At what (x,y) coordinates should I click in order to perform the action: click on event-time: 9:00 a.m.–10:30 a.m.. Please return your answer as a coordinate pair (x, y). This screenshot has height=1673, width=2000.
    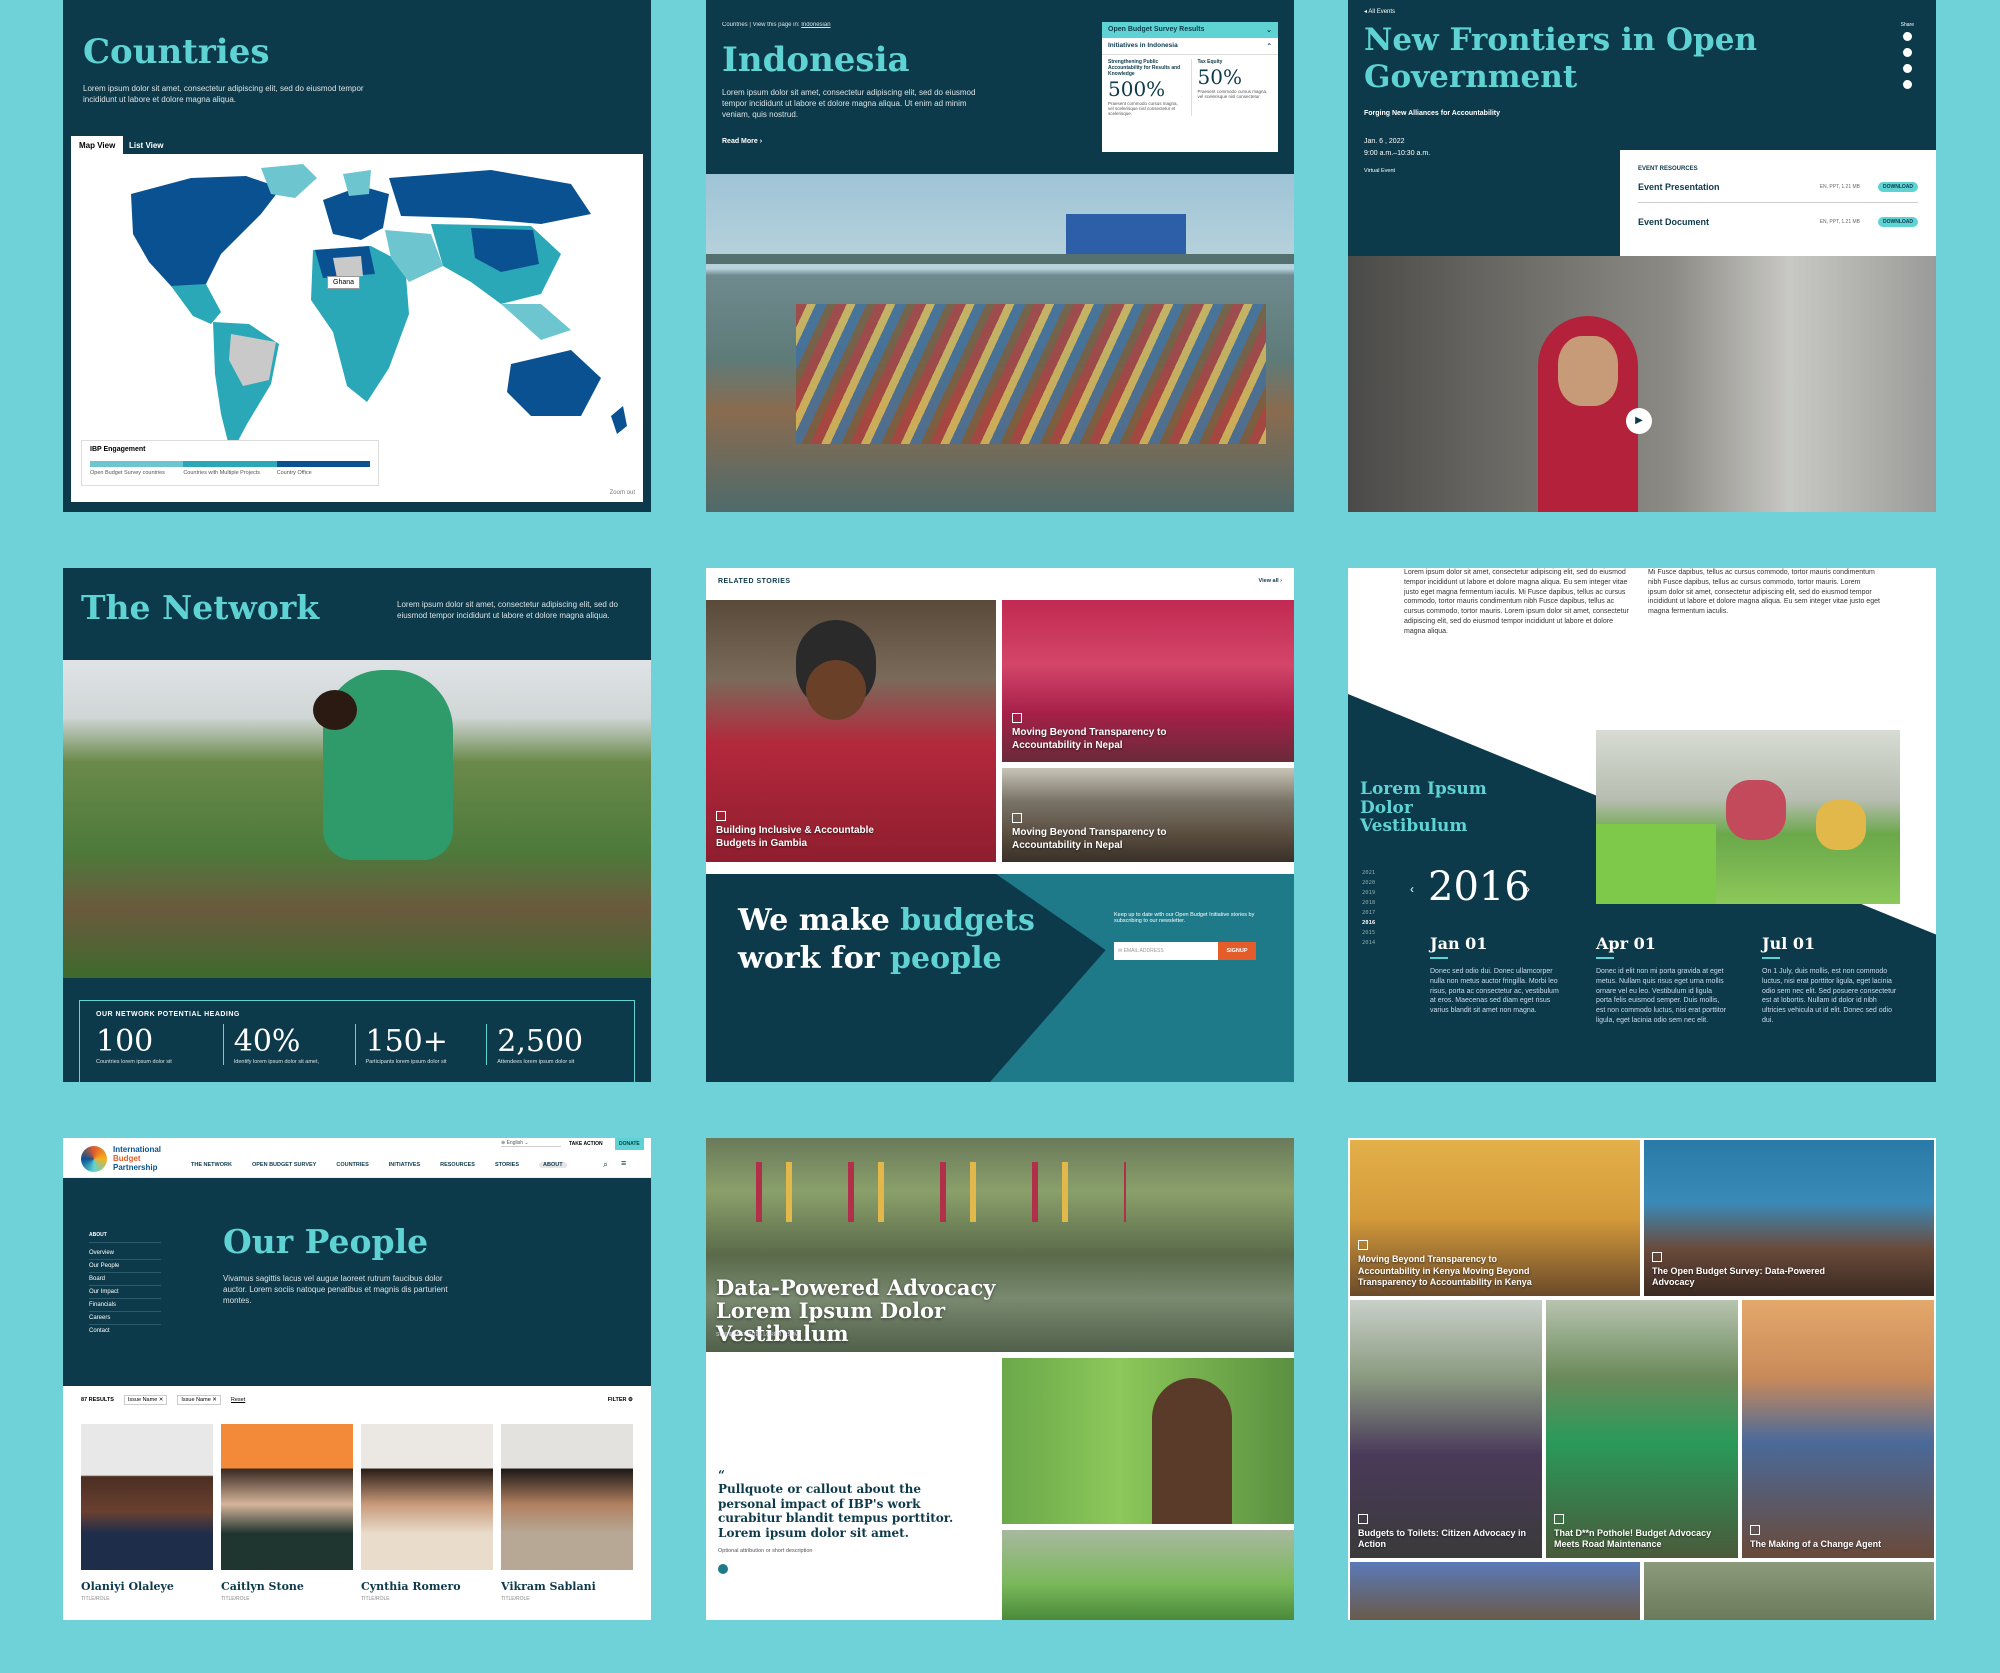
    Looking at the image, I should click on (1397, 153).